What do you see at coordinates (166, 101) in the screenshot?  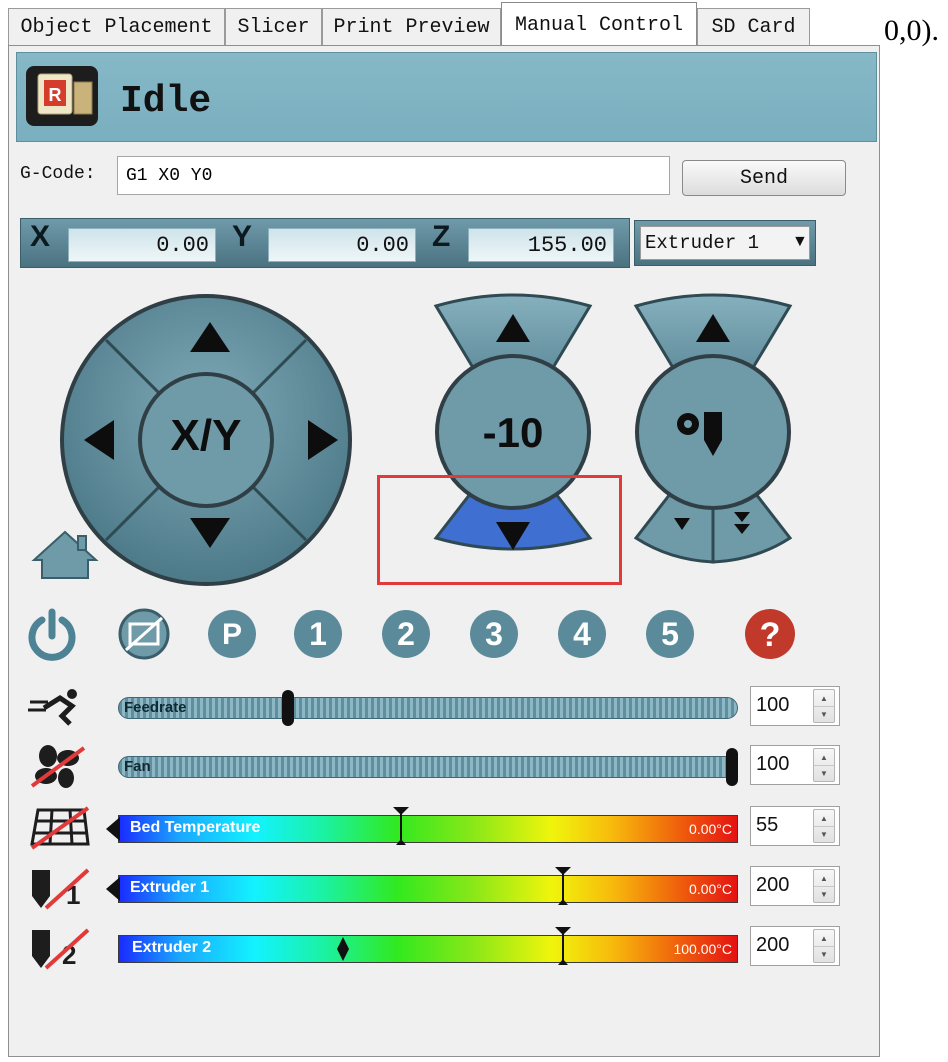 I see `status-text: Idle` at bounding box center [166, 101].